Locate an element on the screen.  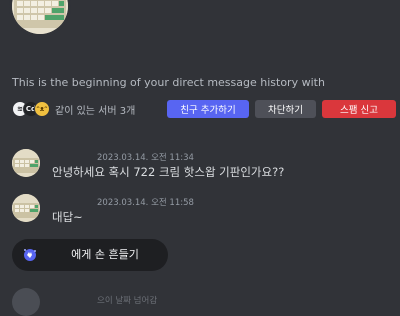
message-text: 대답~ is located at coordinates (67, 217).